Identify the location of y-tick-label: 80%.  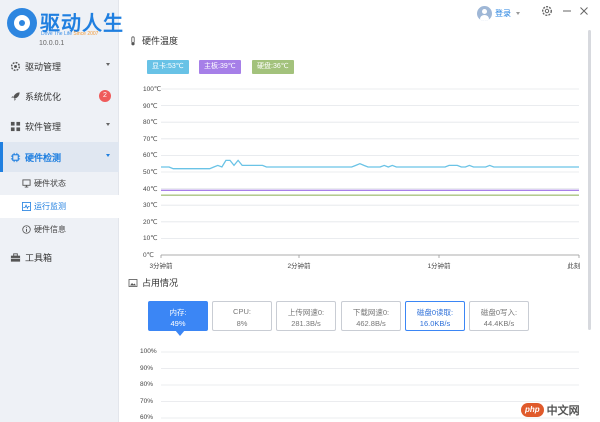
(147, 384).